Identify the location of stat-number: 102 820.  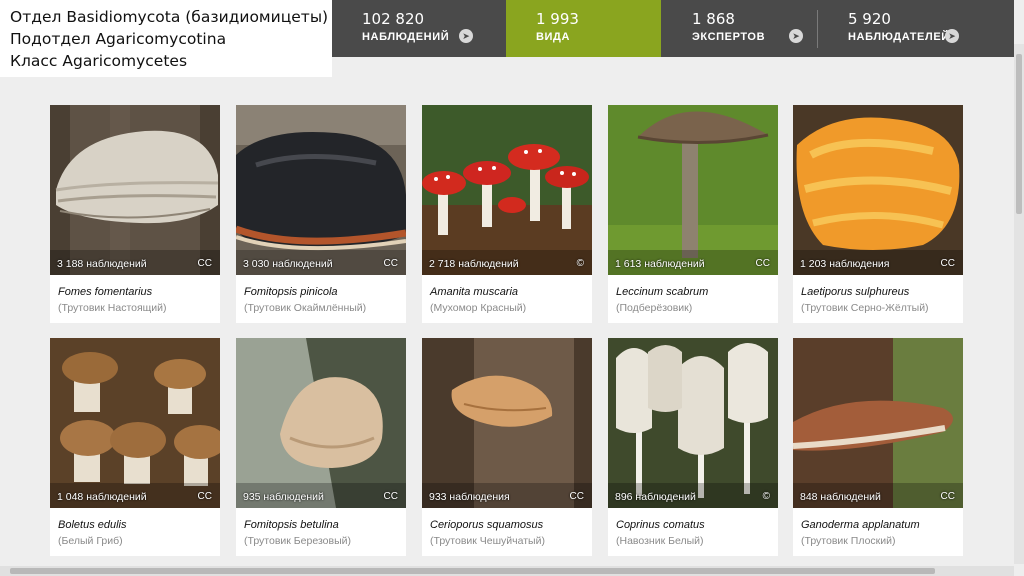
(393, 19).